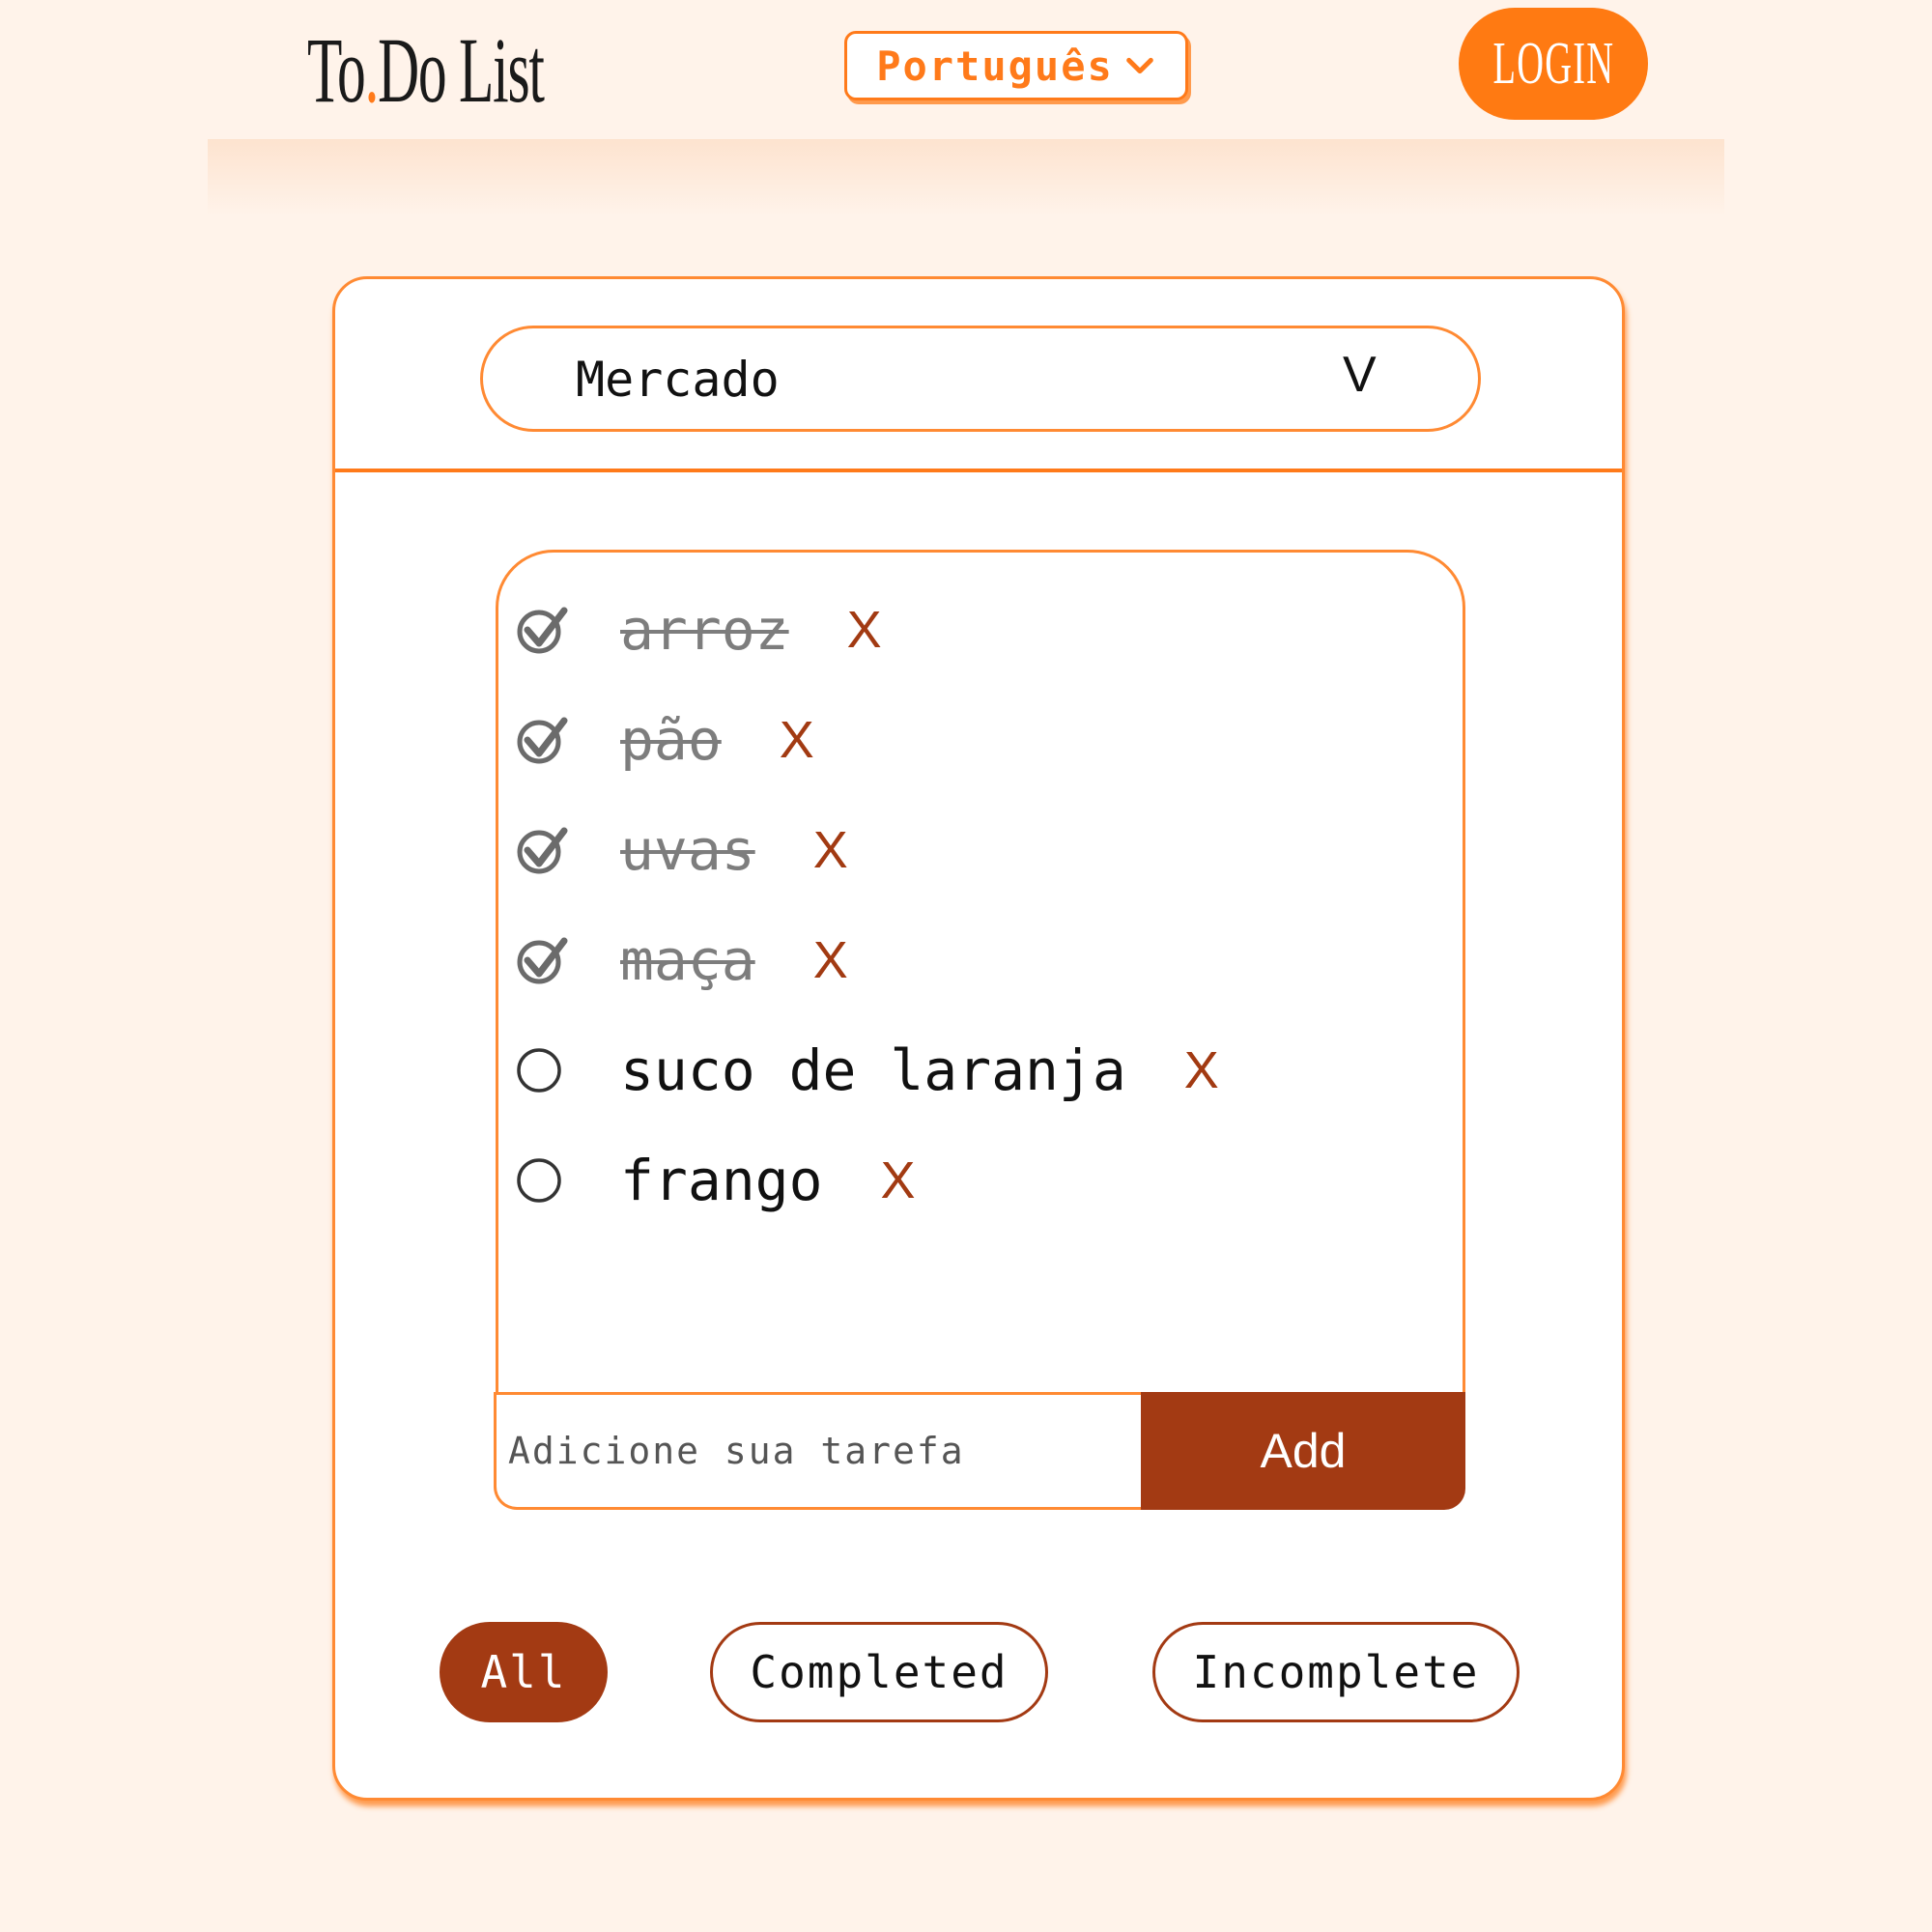 This screenshot has height=1932, width=1932. Describe the element at coordinates (704, 630) in the screenshot. I see `todo-text: arroz` at that location.